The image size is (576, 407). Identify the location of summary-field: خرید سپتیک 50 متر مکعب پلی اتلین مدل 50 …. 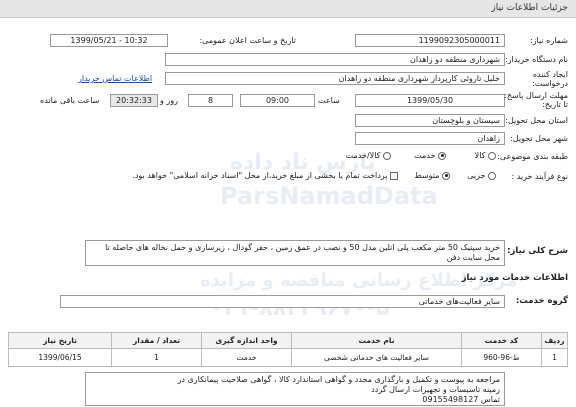
(295, 253).